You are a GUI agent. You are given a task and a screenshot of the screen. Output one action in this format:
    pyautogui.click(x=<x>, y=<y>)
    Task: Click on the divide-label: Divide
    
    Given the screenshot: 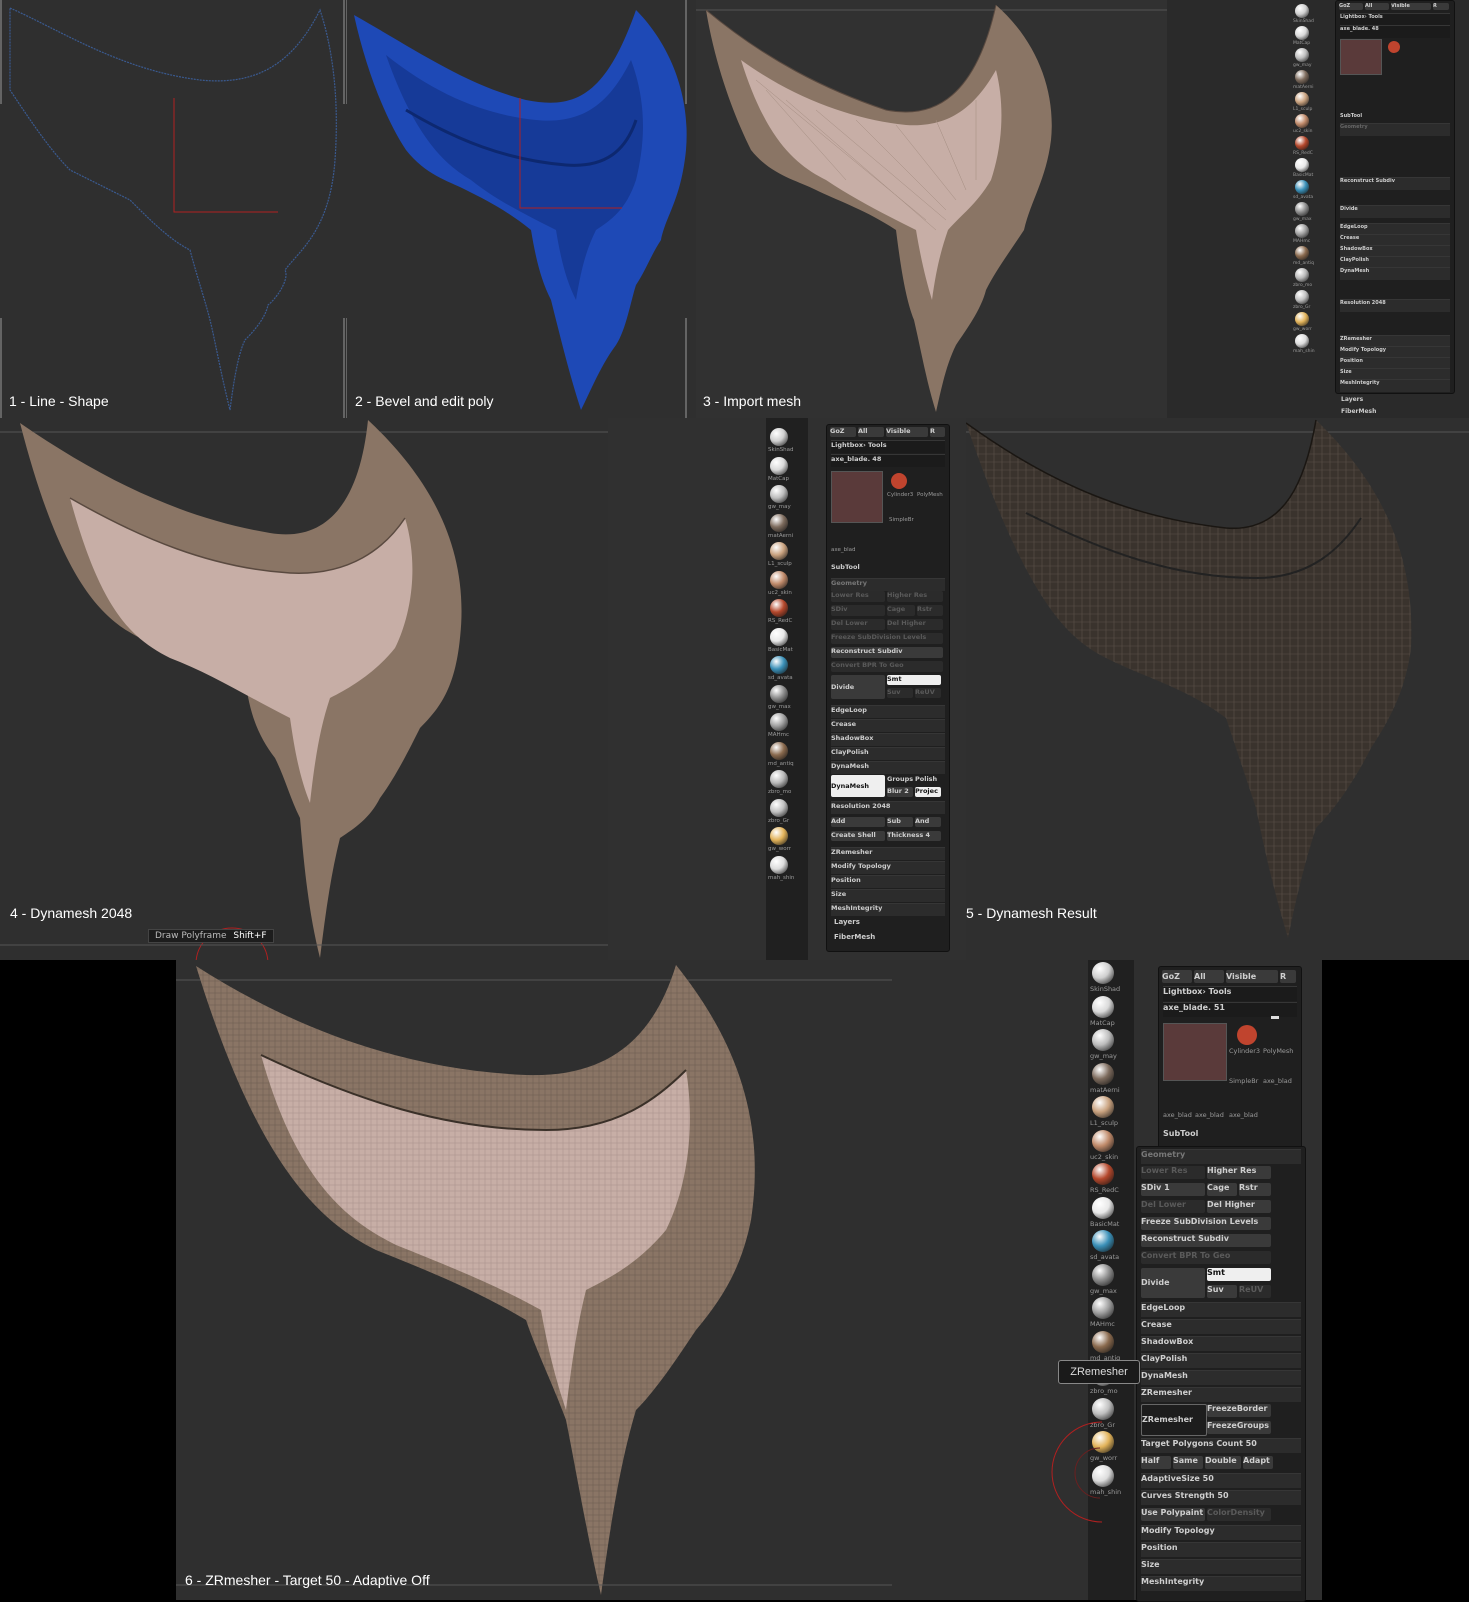 What is the action you would take?
    pyautogui.click(x=1395, y=211)
    